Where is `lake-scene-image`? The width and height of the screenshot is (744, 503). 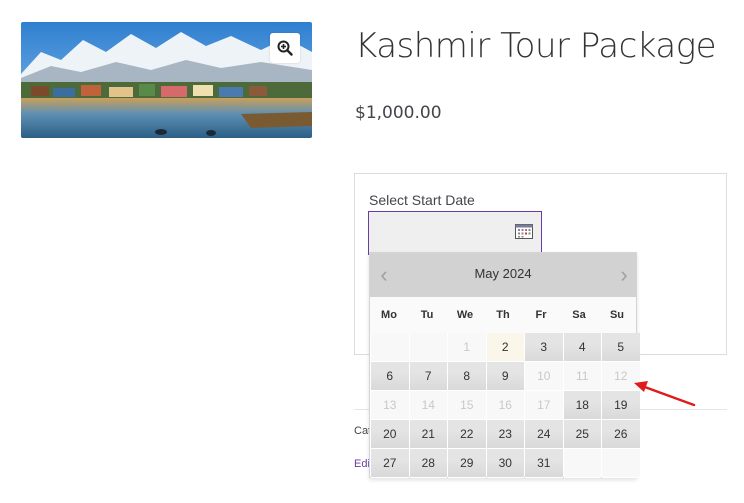
lake-scene-image is located at coordinates (166, 80).